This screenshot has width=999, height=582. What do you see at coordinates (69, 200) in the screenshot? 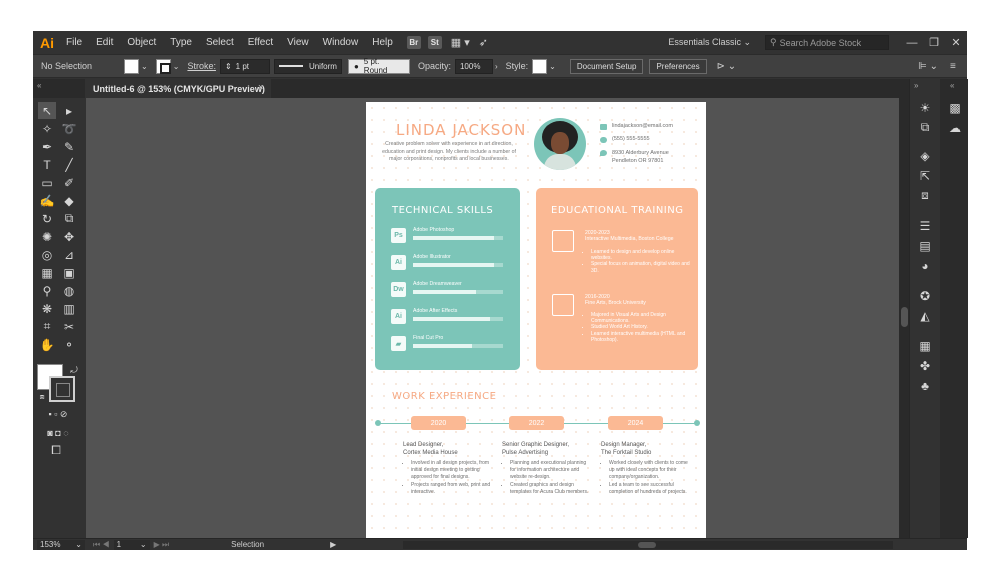
I see `eraser-tool-icon: ◆` at bounding box center [69, 200].